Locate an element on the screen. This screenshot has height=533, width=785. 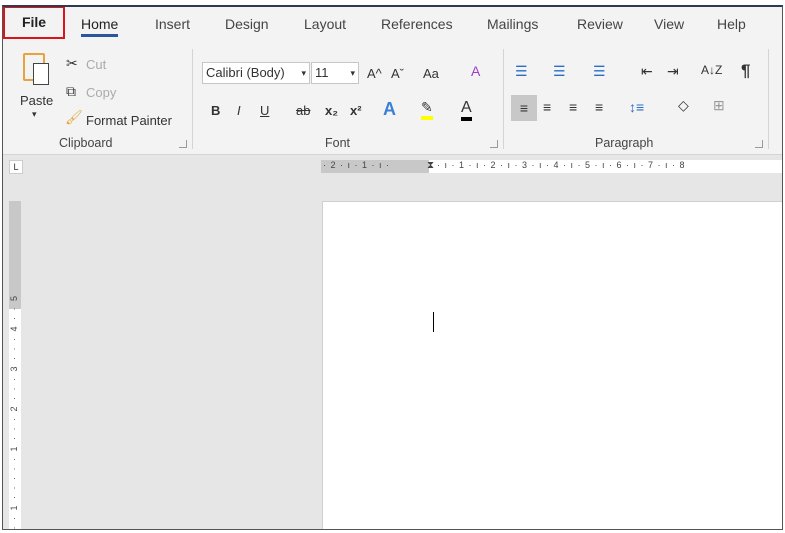
show-formatting-button: ¶ is located at coordinates (745, 71).